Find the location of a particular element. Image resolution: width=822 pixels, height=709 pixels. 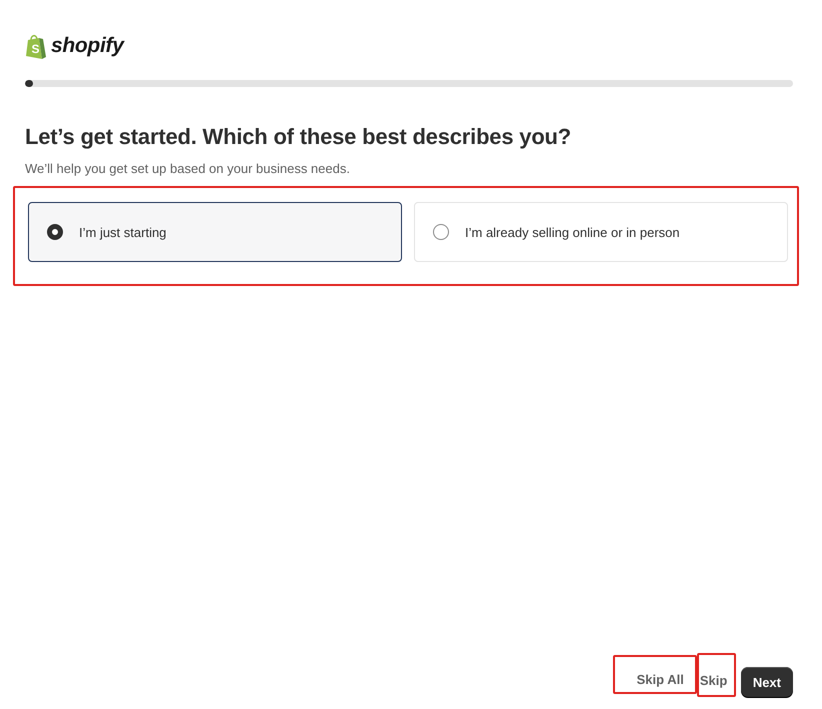

choice-label: I’m just starting is located at coordinates (122, 232).